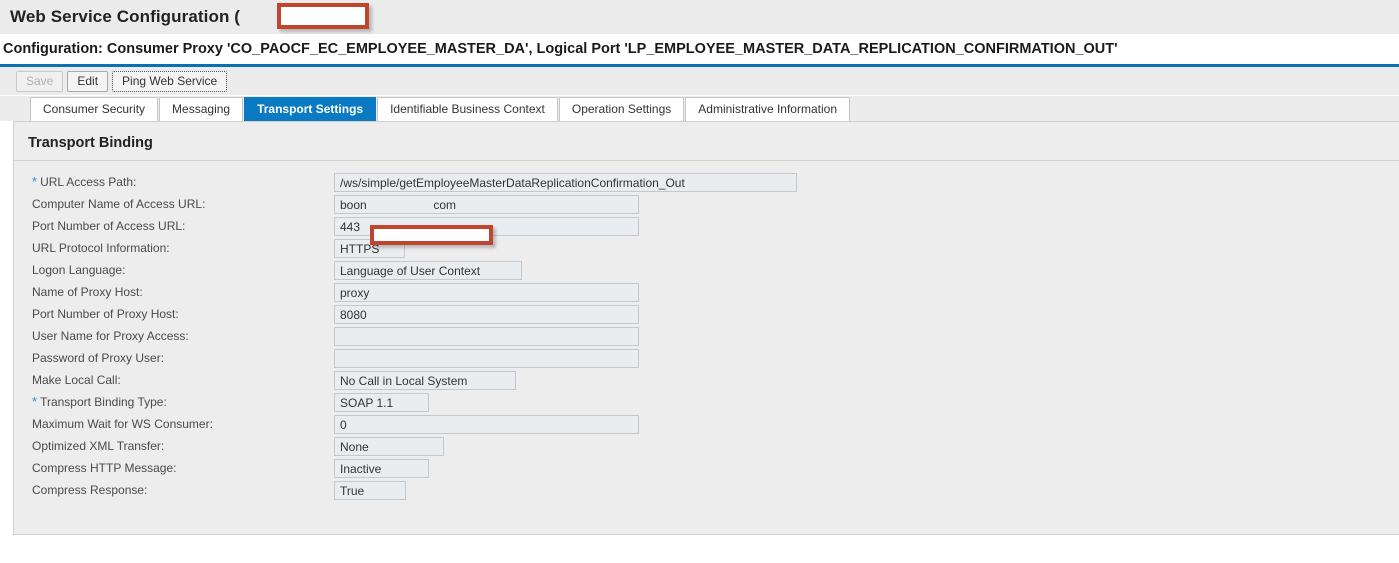  Describe the element at coordinates (98, 446) in the screenshot. I see `field-label: Optimized XML Transfer:` at that location.